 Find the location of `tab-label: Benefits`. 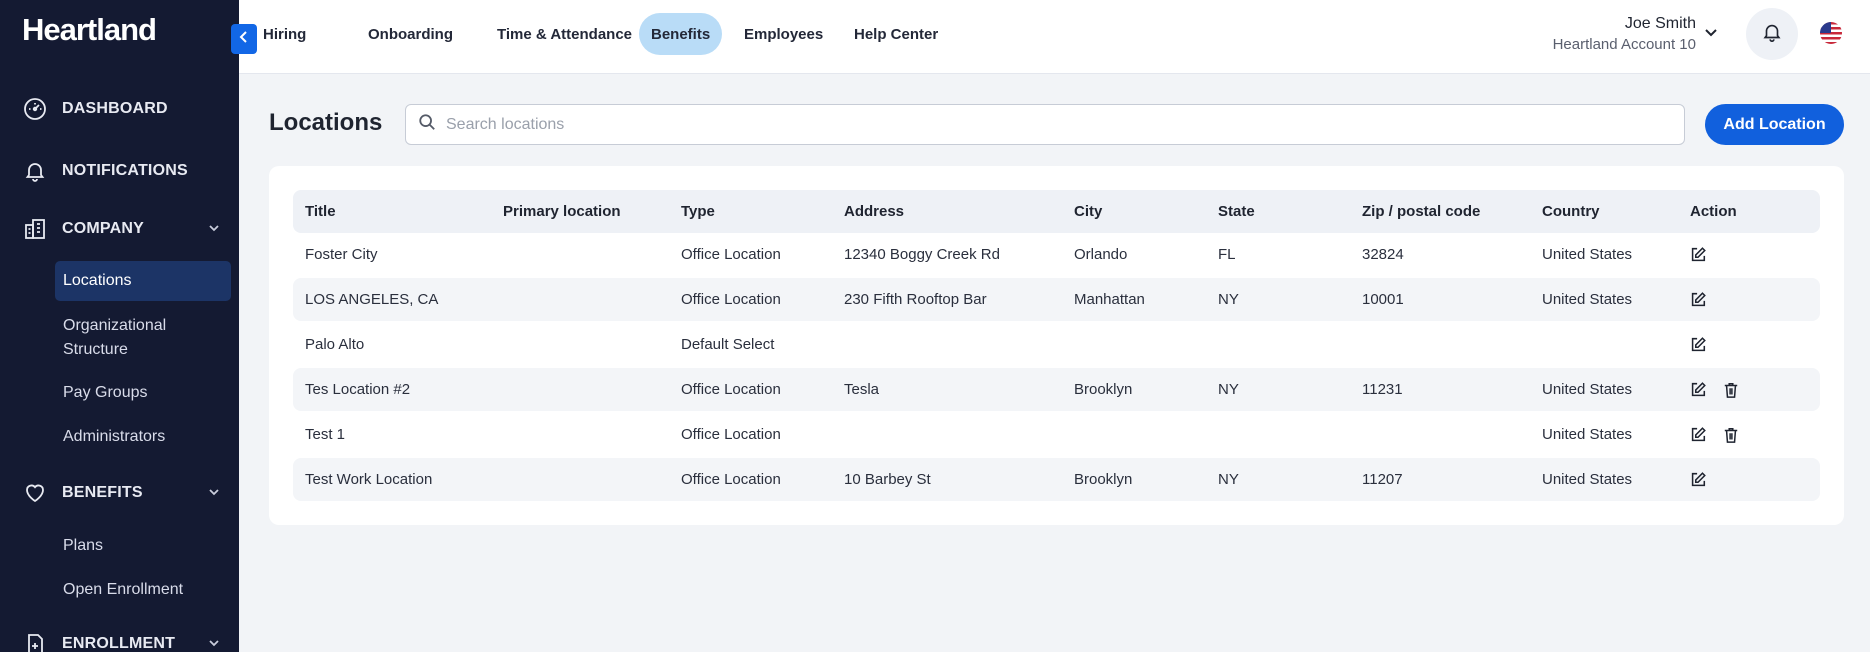

tab-label: Benefits is located at coordinates (681, 34).